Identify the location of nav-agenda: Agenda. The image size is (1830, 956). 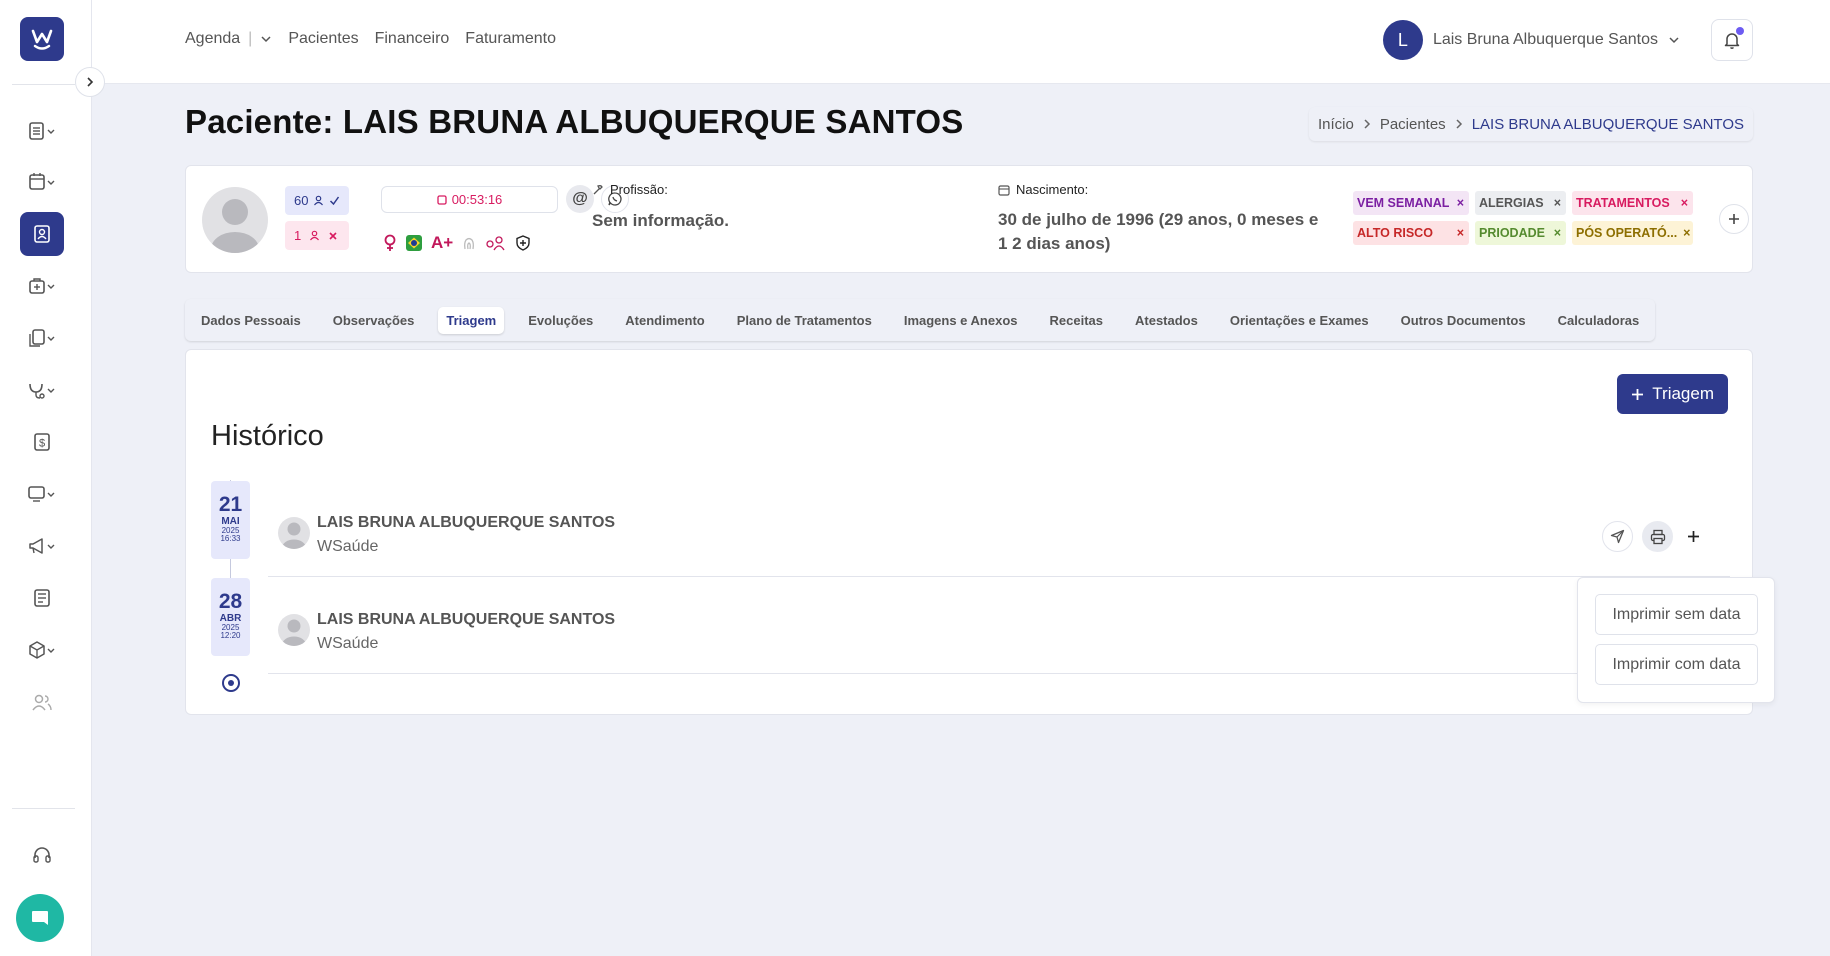
(212, 39).